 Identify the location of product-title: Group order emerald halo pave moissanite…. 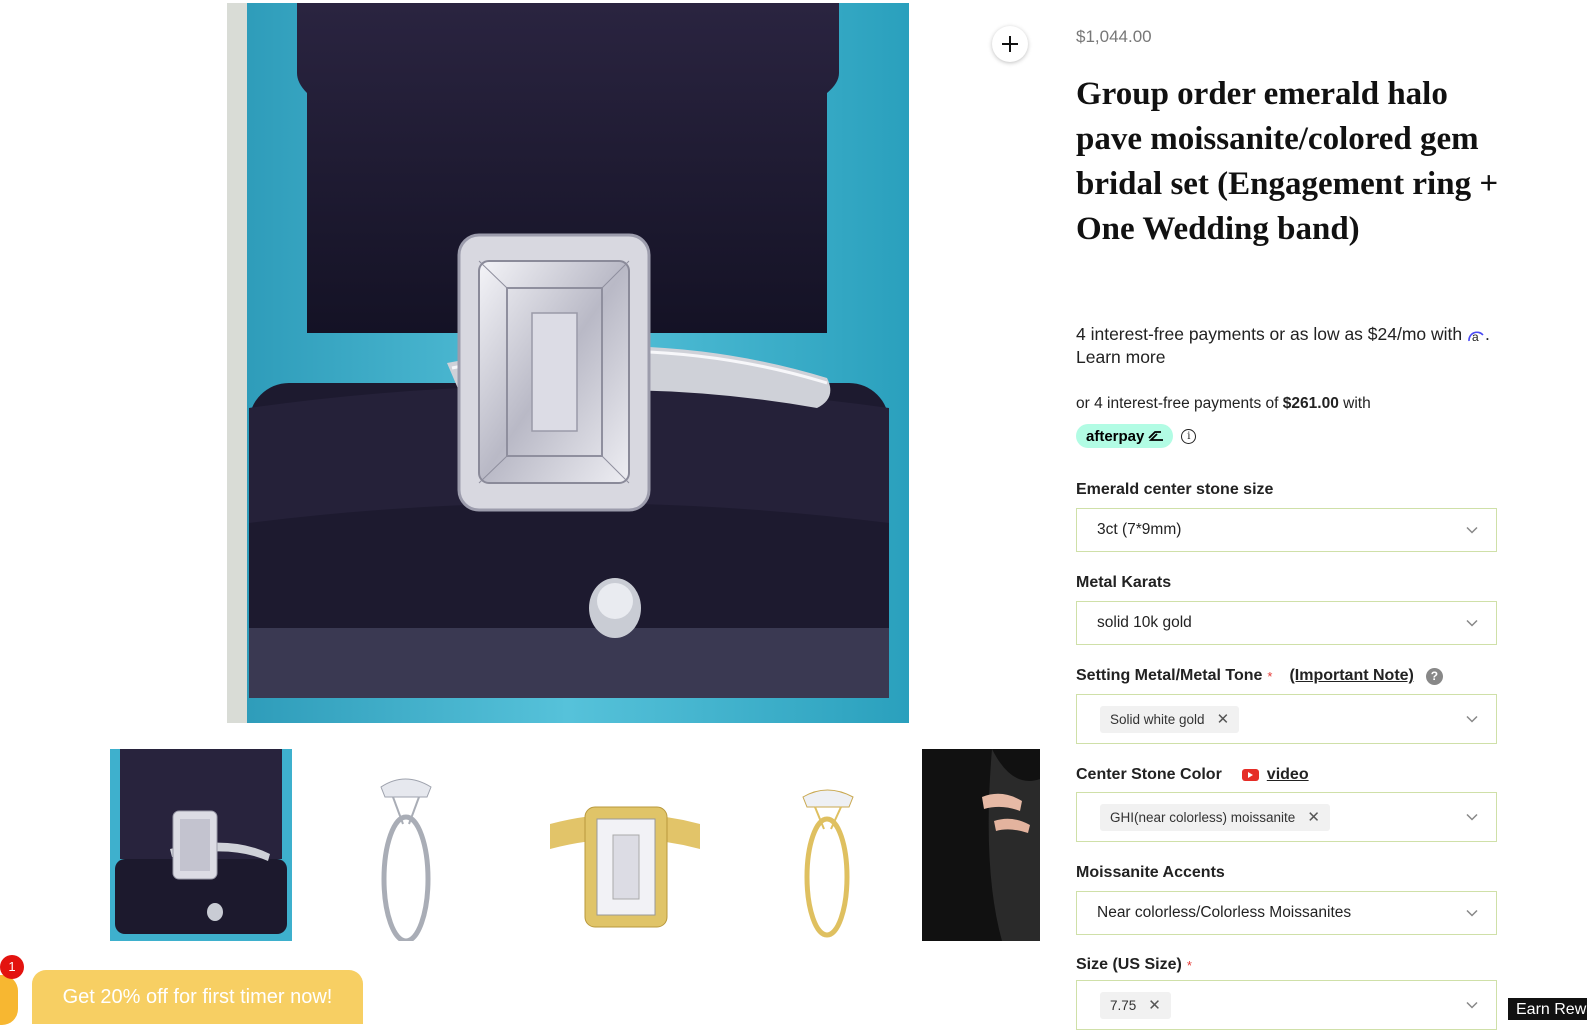
(1287, 161).